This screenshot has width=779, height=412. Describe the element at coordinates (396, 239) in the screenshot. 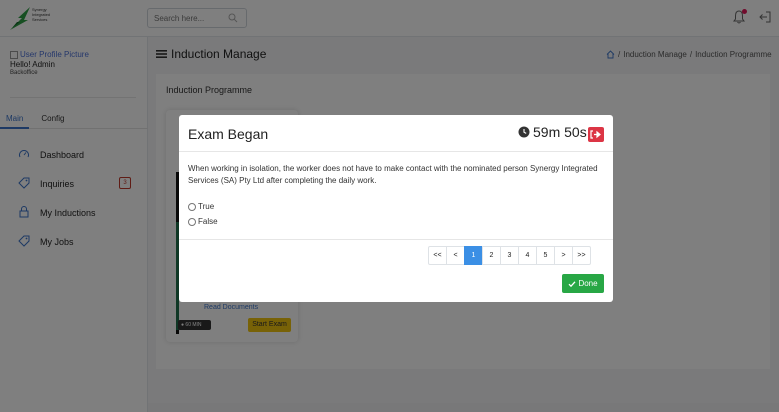

I see `divider` at that location.